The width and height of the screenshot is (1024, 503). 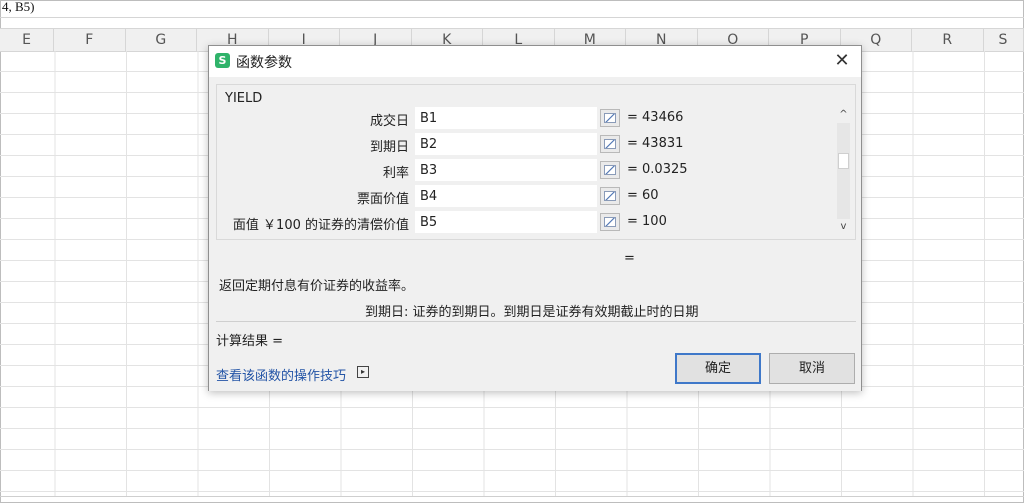 I want to click on argument-label: 票面价值, so click(x=382, y=199).